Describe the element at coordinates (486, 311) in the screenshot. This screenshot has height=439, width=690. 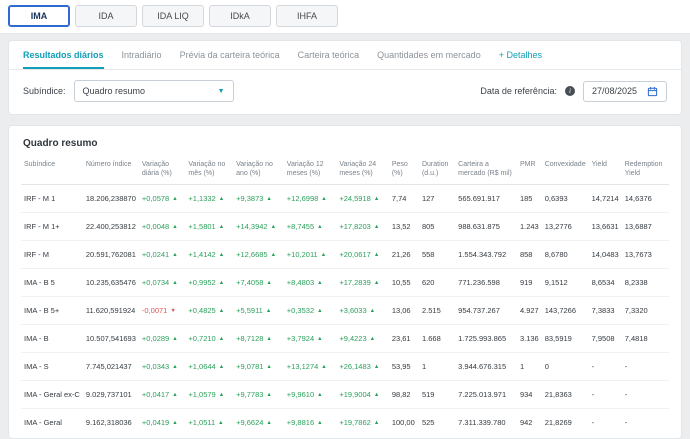
I see `value-cell: 954.737.267` at that location.